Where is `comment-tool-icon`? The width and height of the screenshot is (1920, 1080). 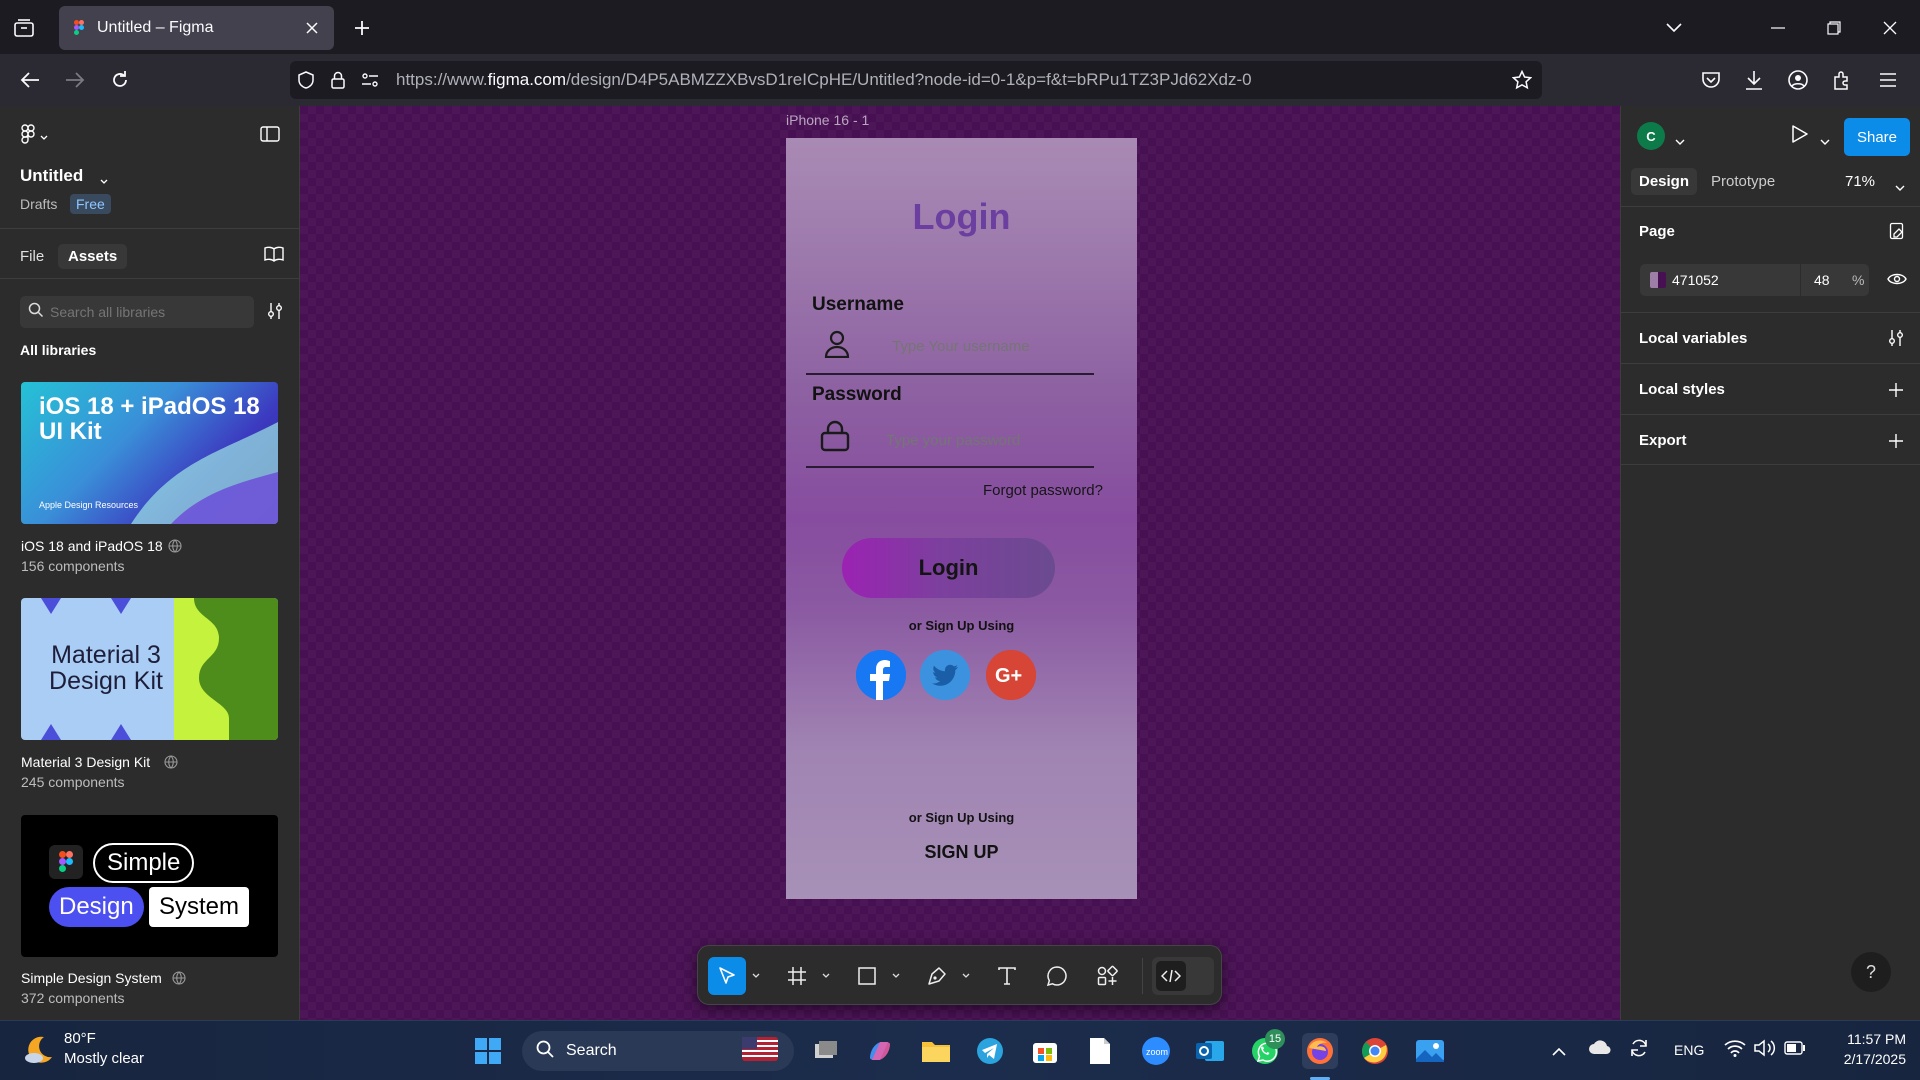
comment-tool-icon is located at coordinates (1057, 976).